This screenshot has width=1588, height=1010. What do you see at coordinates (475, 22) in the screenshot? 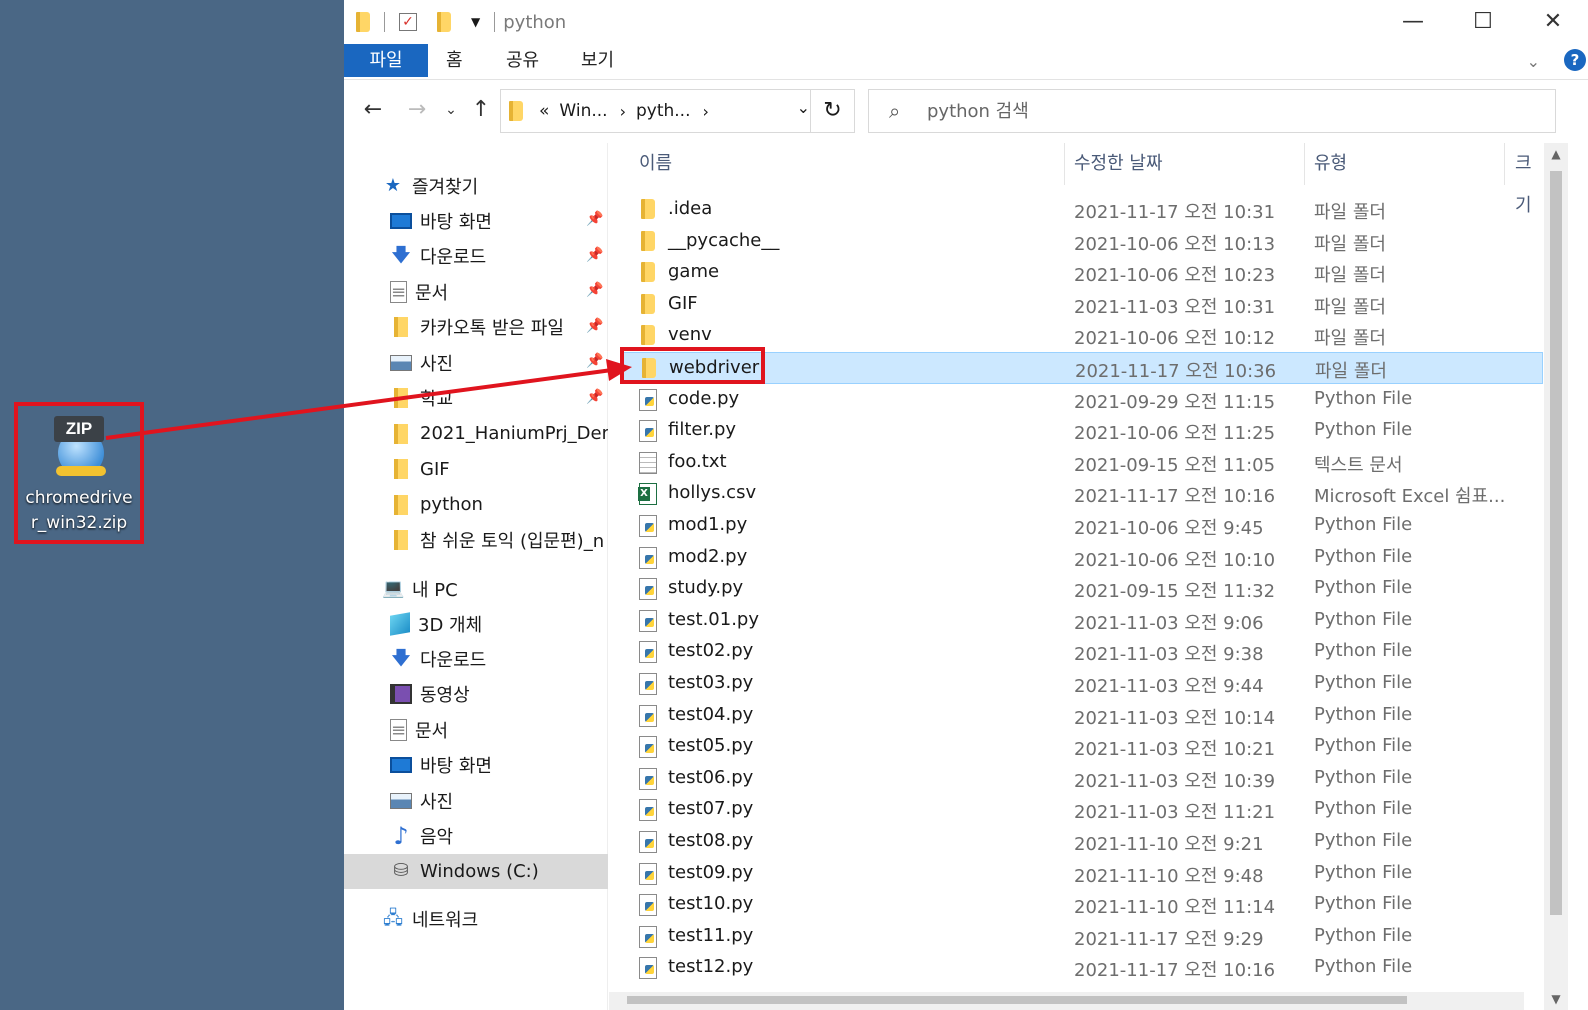
I see `customize-toolbar-icon: ▼` at bounding box center [475, 22].